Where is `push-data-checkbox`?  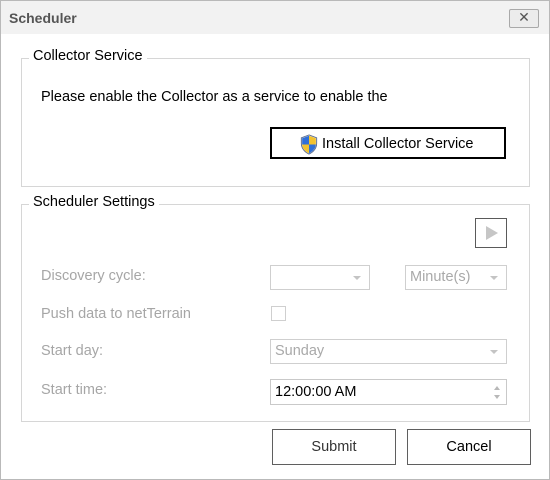
push-data-checkbox is located at coordinates (278, 313).